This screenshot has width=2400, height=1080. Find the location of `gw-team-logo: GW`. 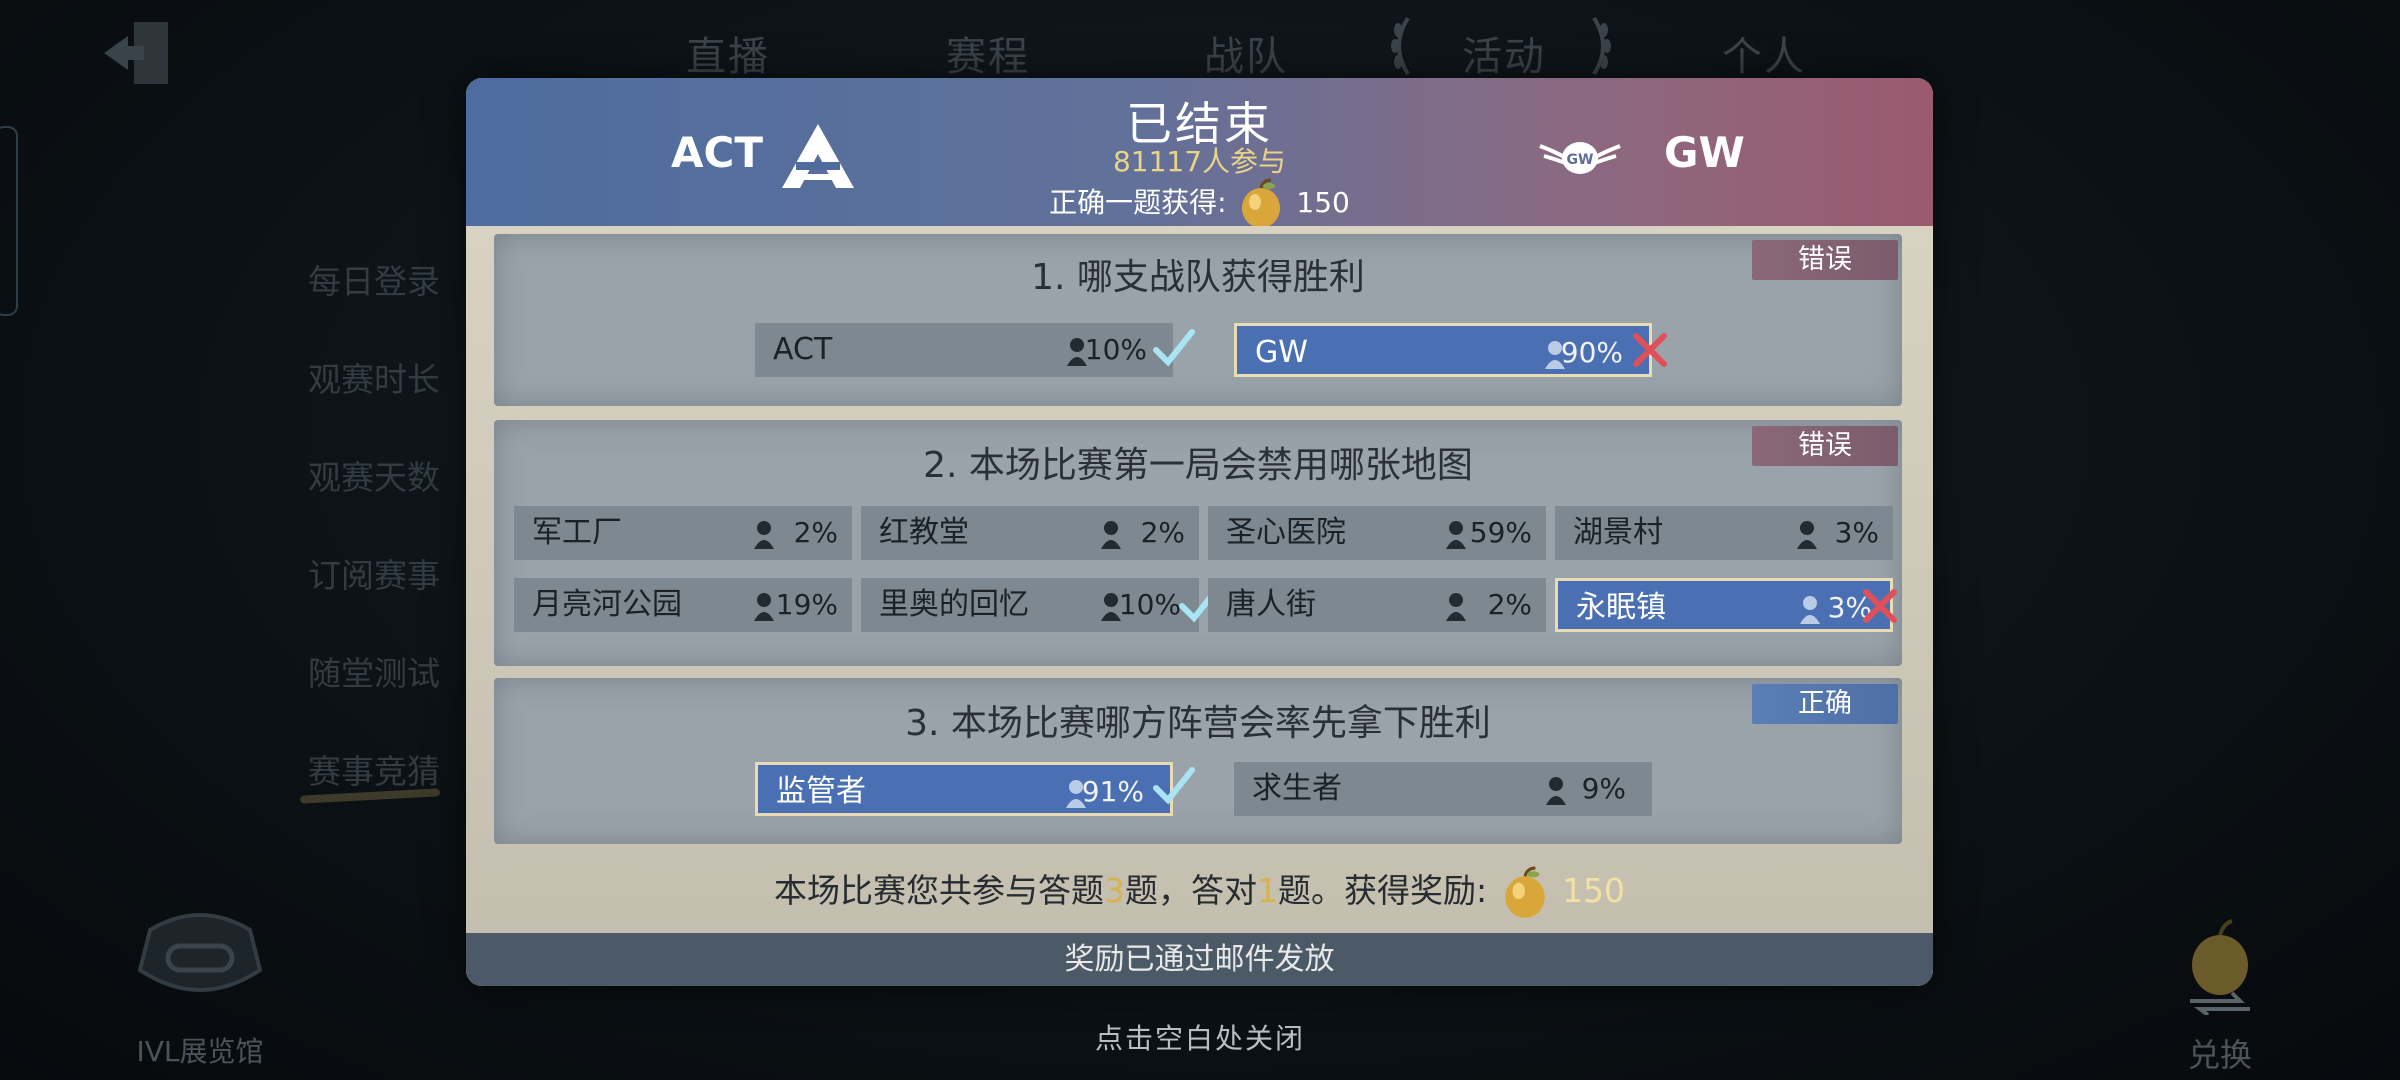

gw-team-logo: GW is located at coordinates (1580, 158).